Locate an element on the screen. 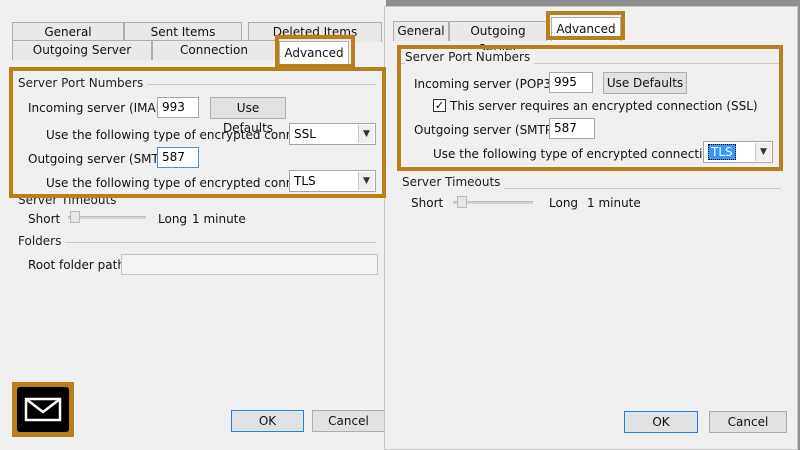 Image resolution: width=800 pixels, height=450 pixels. left-server-port-numbers-title: Server Port Numbers is located at coordinates (83, 83).